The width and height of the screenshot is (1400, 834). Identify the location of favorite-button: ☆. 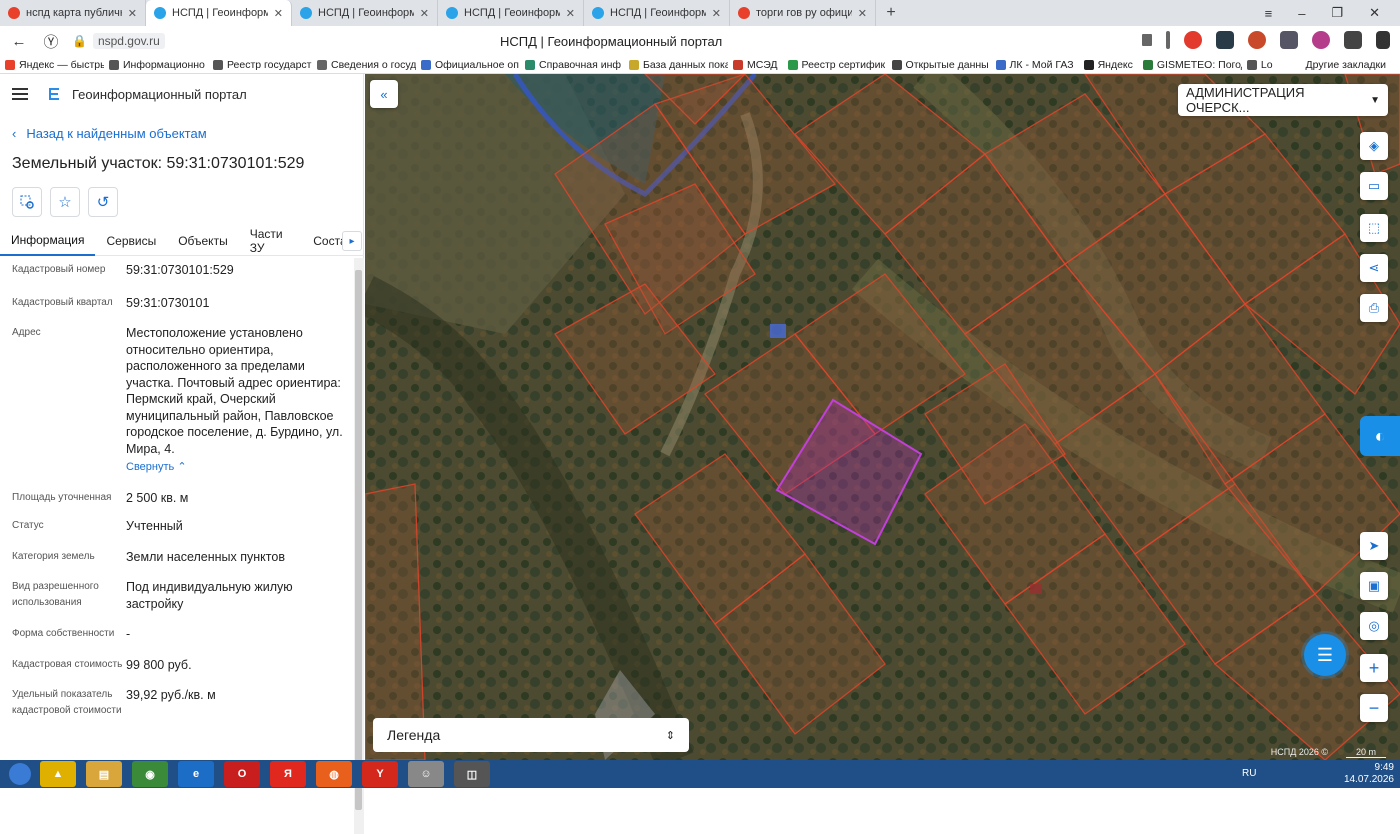
(65, 202).